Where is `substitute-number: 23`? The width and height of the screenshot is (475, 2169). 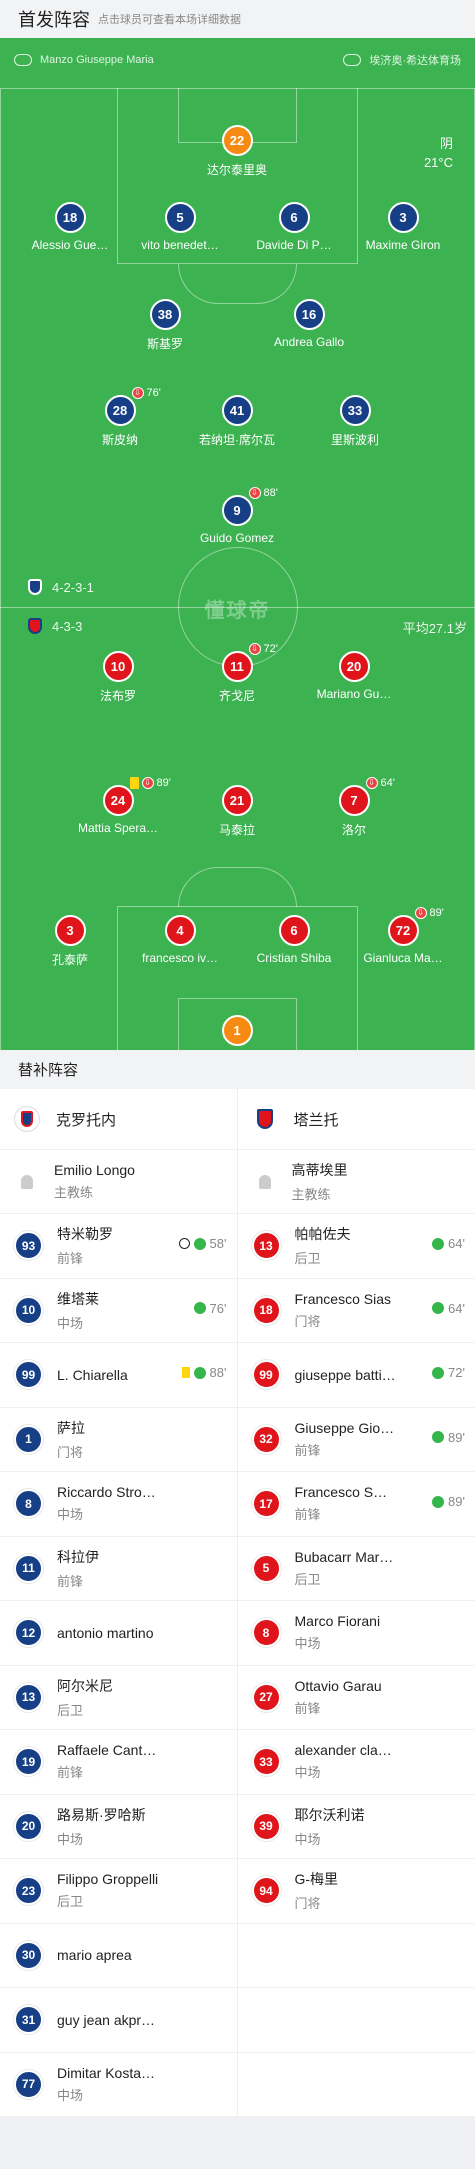
substitute-number: 23 is located at coordinates (28, 1890).